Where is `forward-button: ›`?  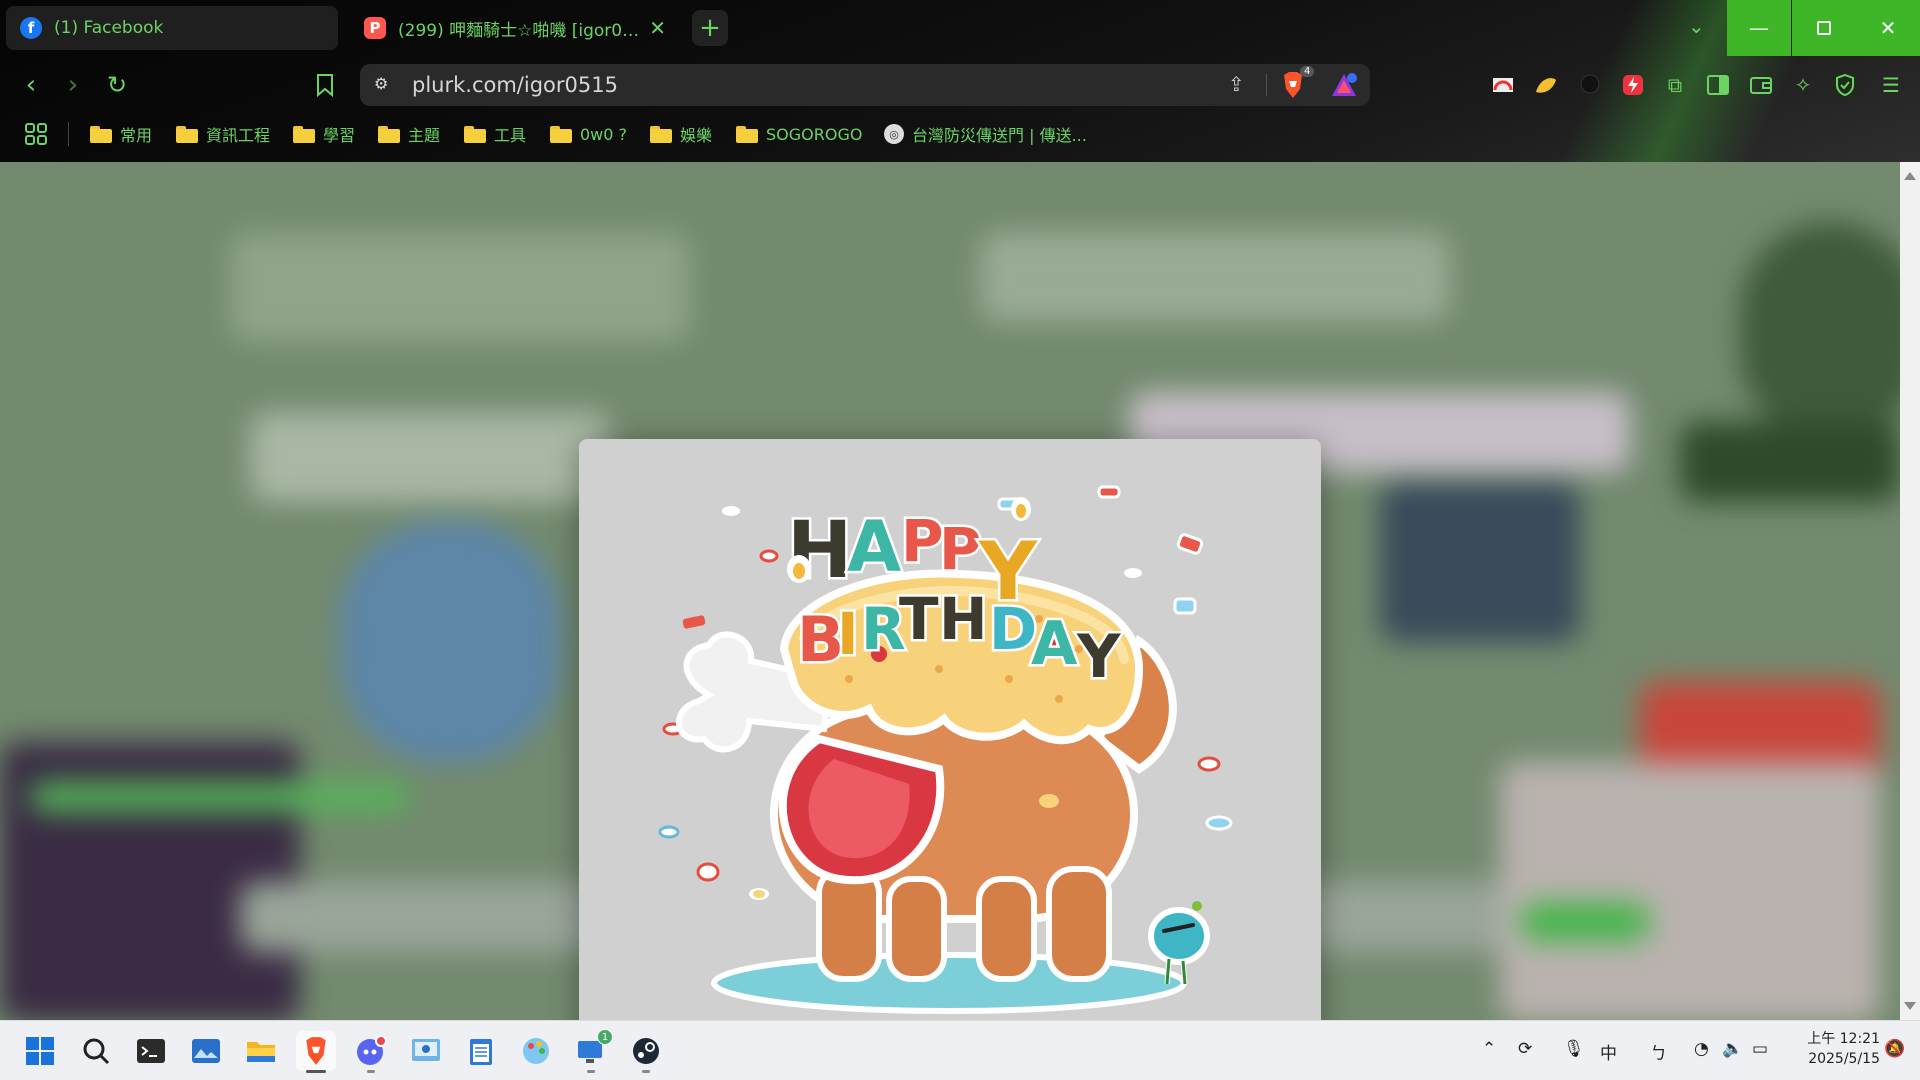
forward-button: › is located at coordinates (73, 85).